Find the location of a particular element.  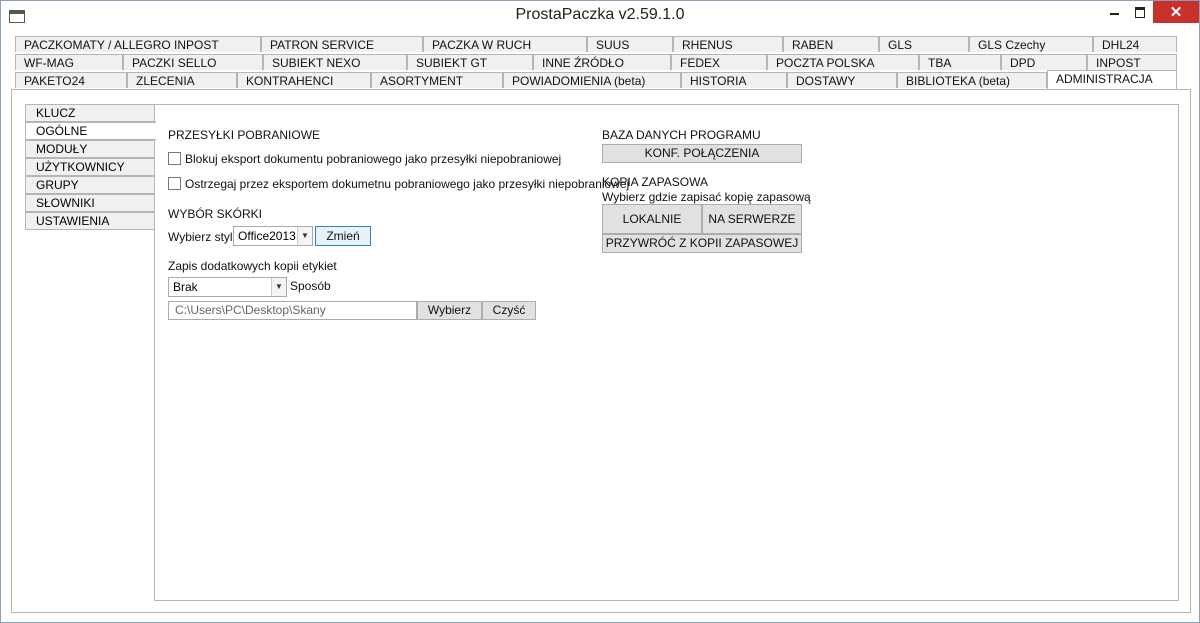

labels-copy-method-select: Brak ▼ is located at coordinates (227, 287).